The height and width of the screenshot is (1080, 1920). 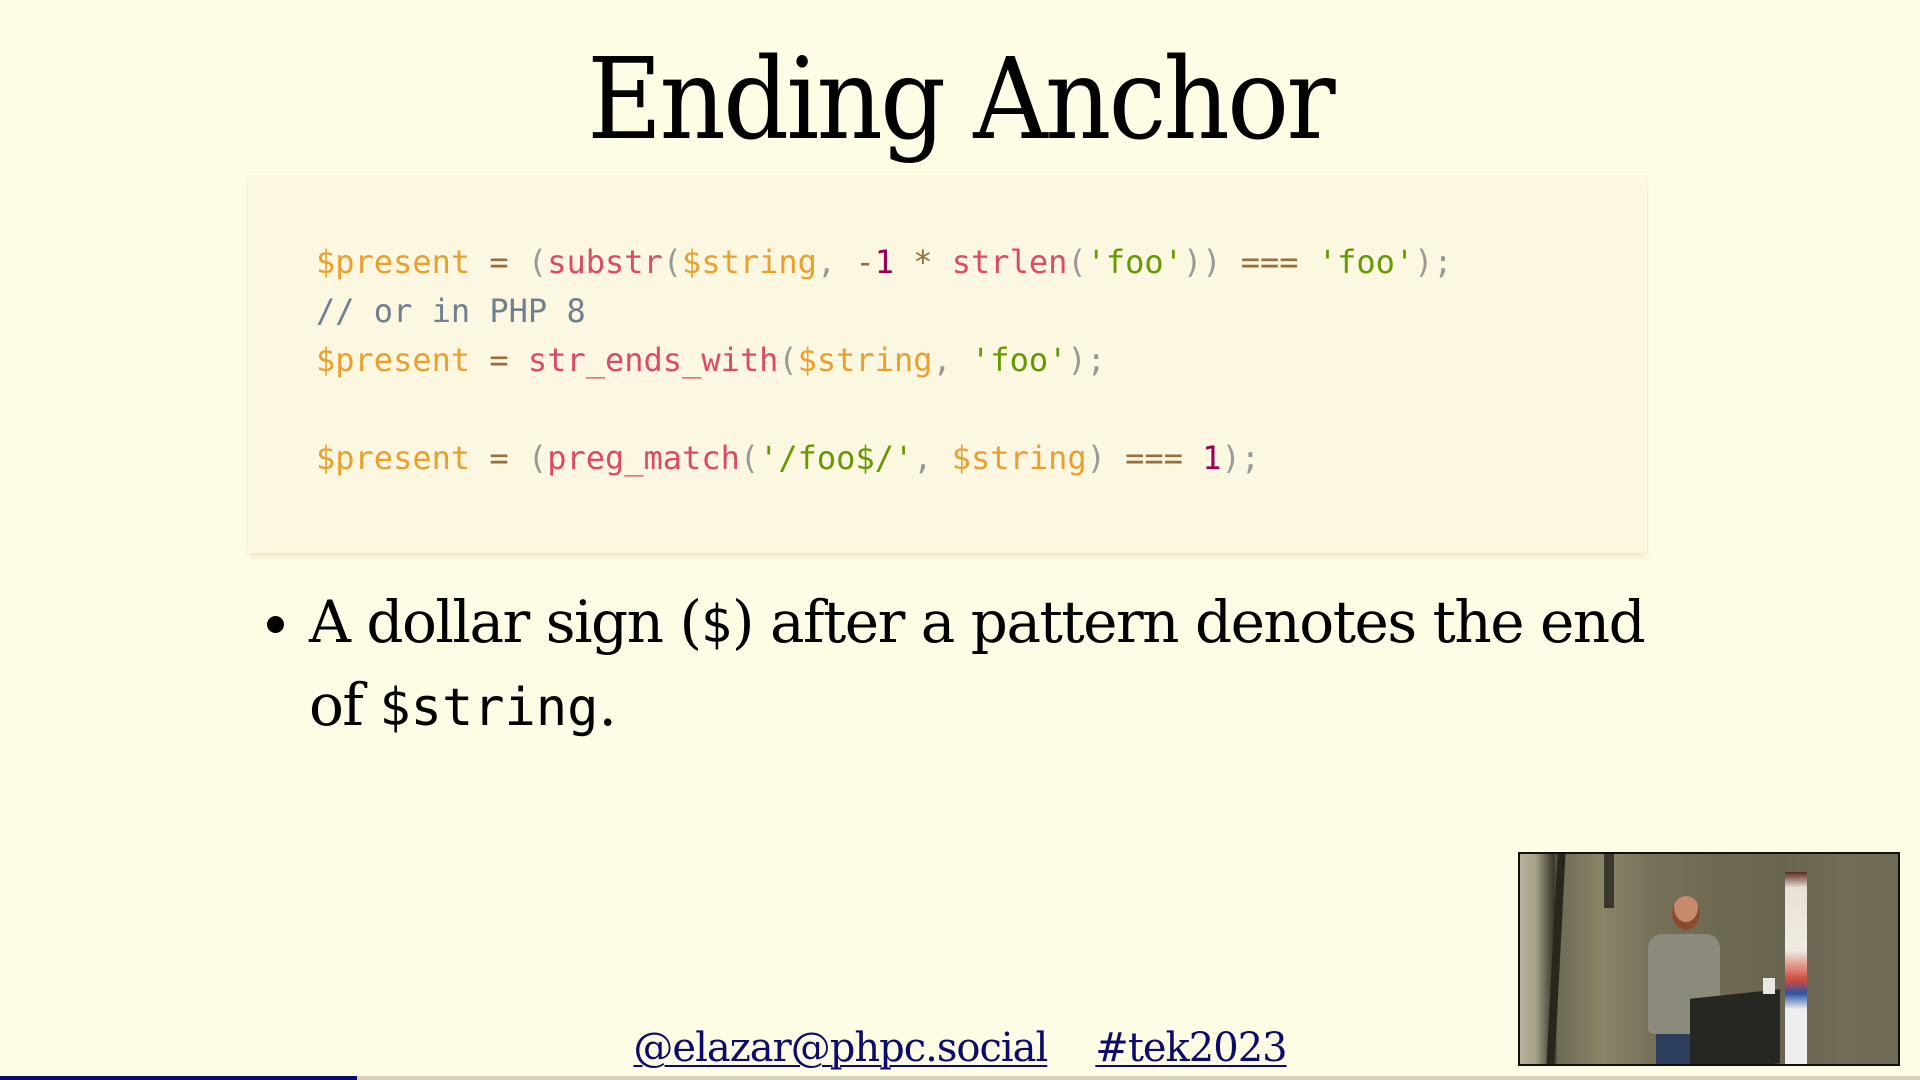 What do you see at coordinates (1769, 986) in the screenshot?
I see `video-cup` at bounding box center [1769, 986].